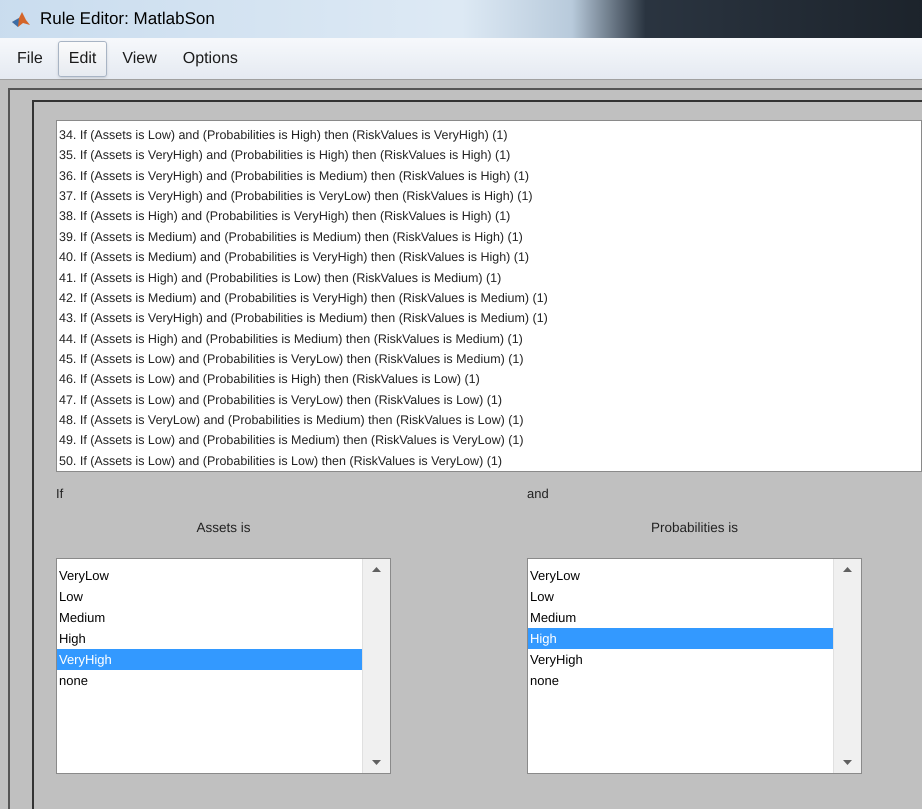  What do you see at coordinates (490, 278) in the screenshot?
I see `rule-row: 41. If (Assets is High) and (Probabilities is Low) then (RiskValues is Medium) (1)` at bounding box center [490, 278].